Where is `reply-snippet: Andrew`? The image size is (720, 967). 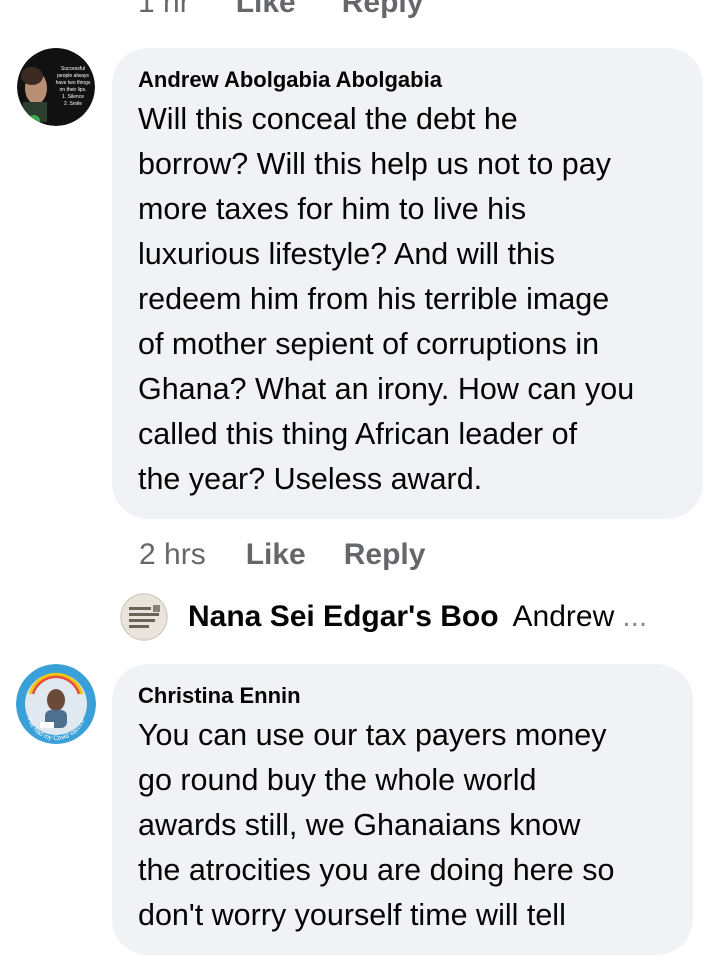 reply-snippet: Andrew is located at coordinates (563, 616).